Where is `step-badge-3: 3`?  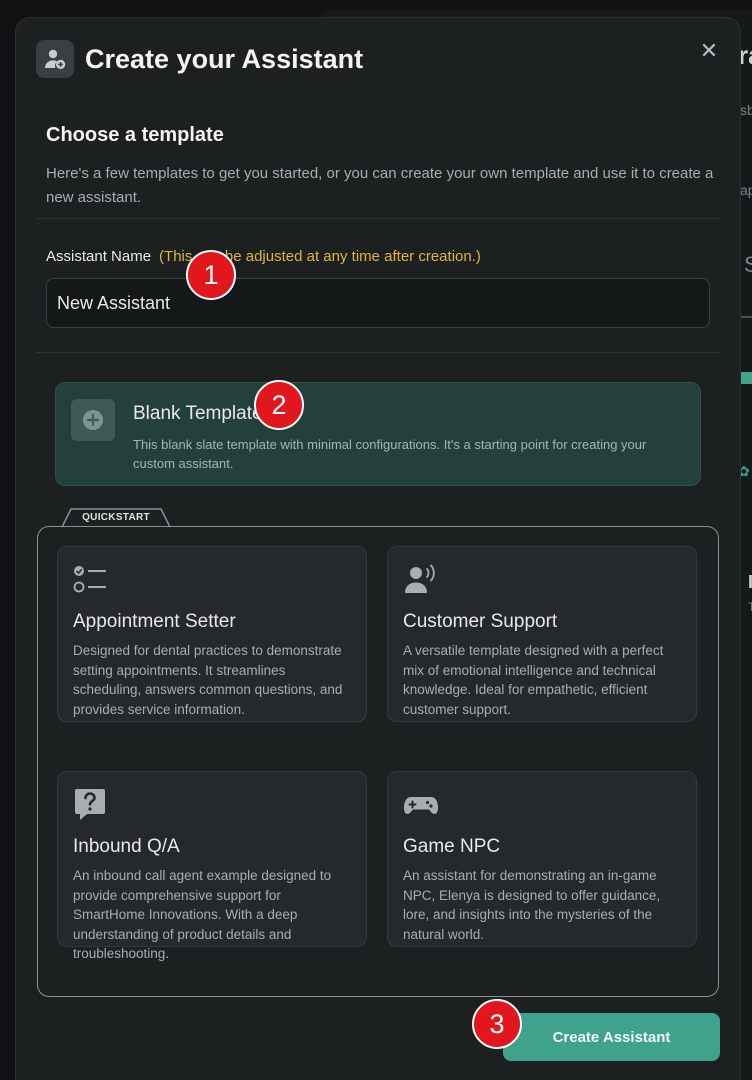 step-badge-3: 3 is located at coordinates (497, 1024).